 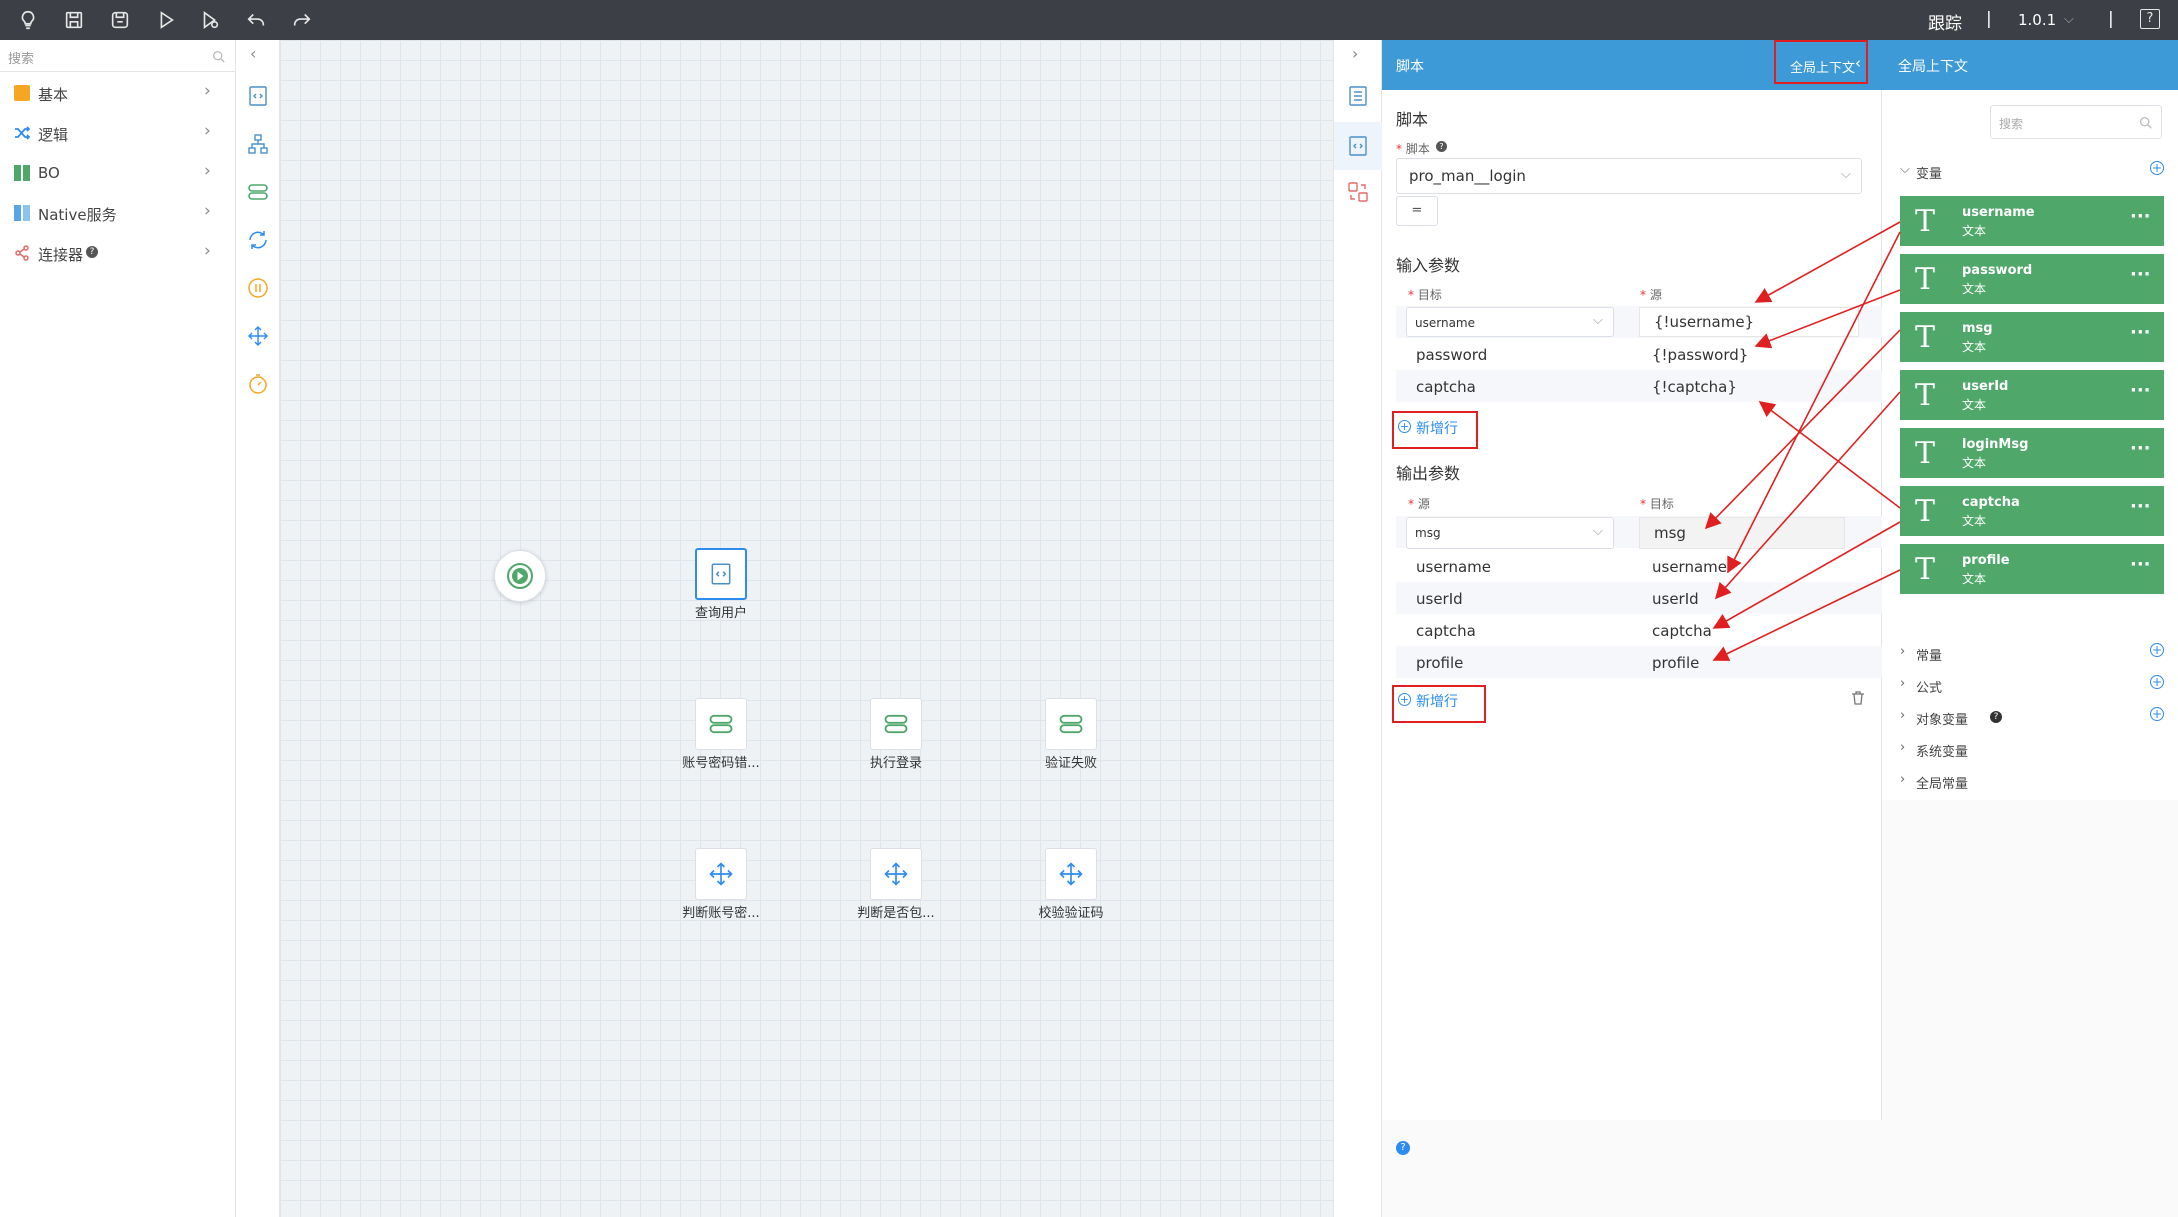 What do you see at coordinates (1742, 533) in the screenshot?
I see `target-input: msg` at bounding box center [1742, 533].